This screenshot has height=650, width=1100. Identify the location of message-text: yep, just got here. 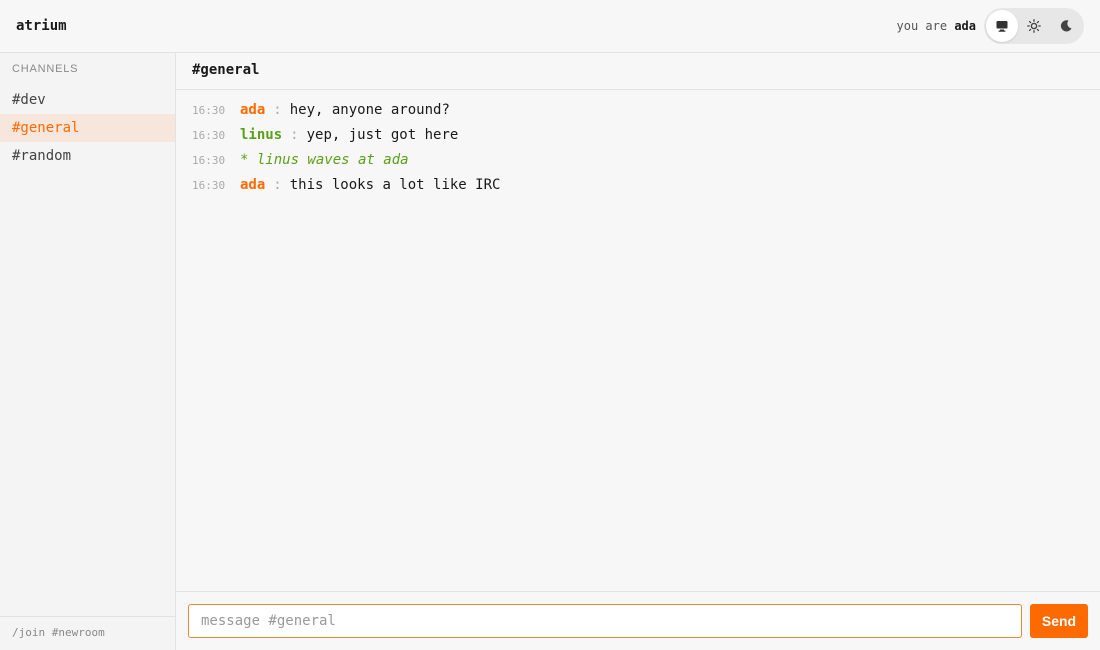
(382, 135).